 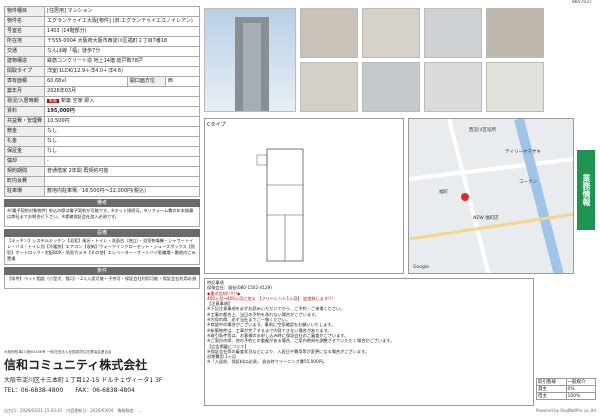 What do you see at coordinates (523, 152) in the screenshot?
I see `map-label: デイリーヤマザキ` at bounding box center [523, 152].